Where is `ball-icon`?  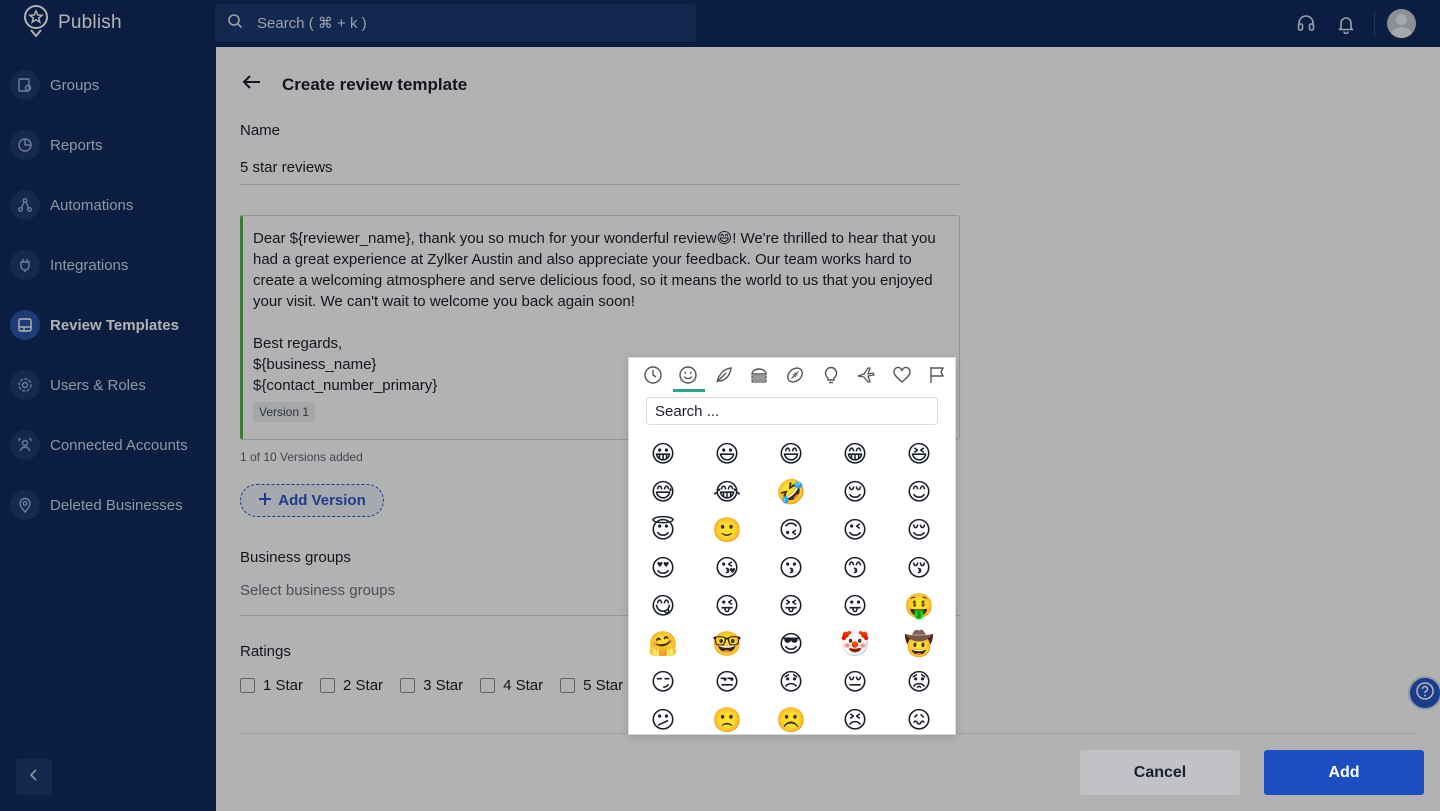
ball-icon is located at coordinates (795, 375).